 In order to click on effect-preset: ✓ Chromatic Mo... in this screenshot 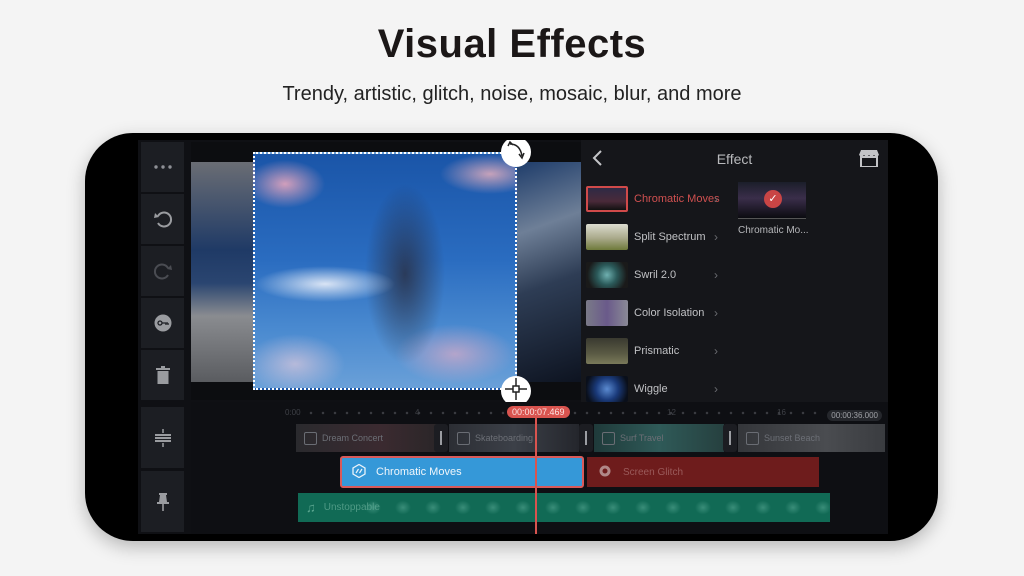, I will do `click(773, 209)`.